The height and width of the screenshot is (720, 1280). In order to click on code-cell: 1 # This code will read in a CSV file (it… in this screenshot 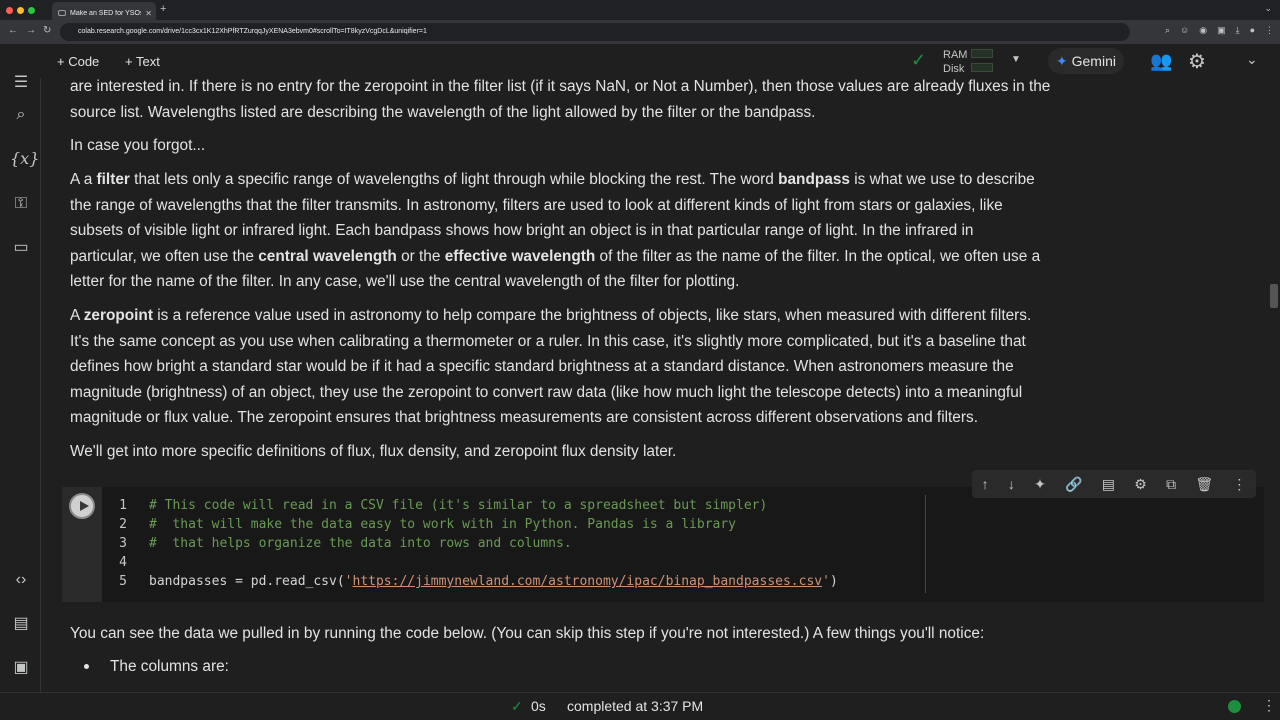, I will do `click(663, 544)`.